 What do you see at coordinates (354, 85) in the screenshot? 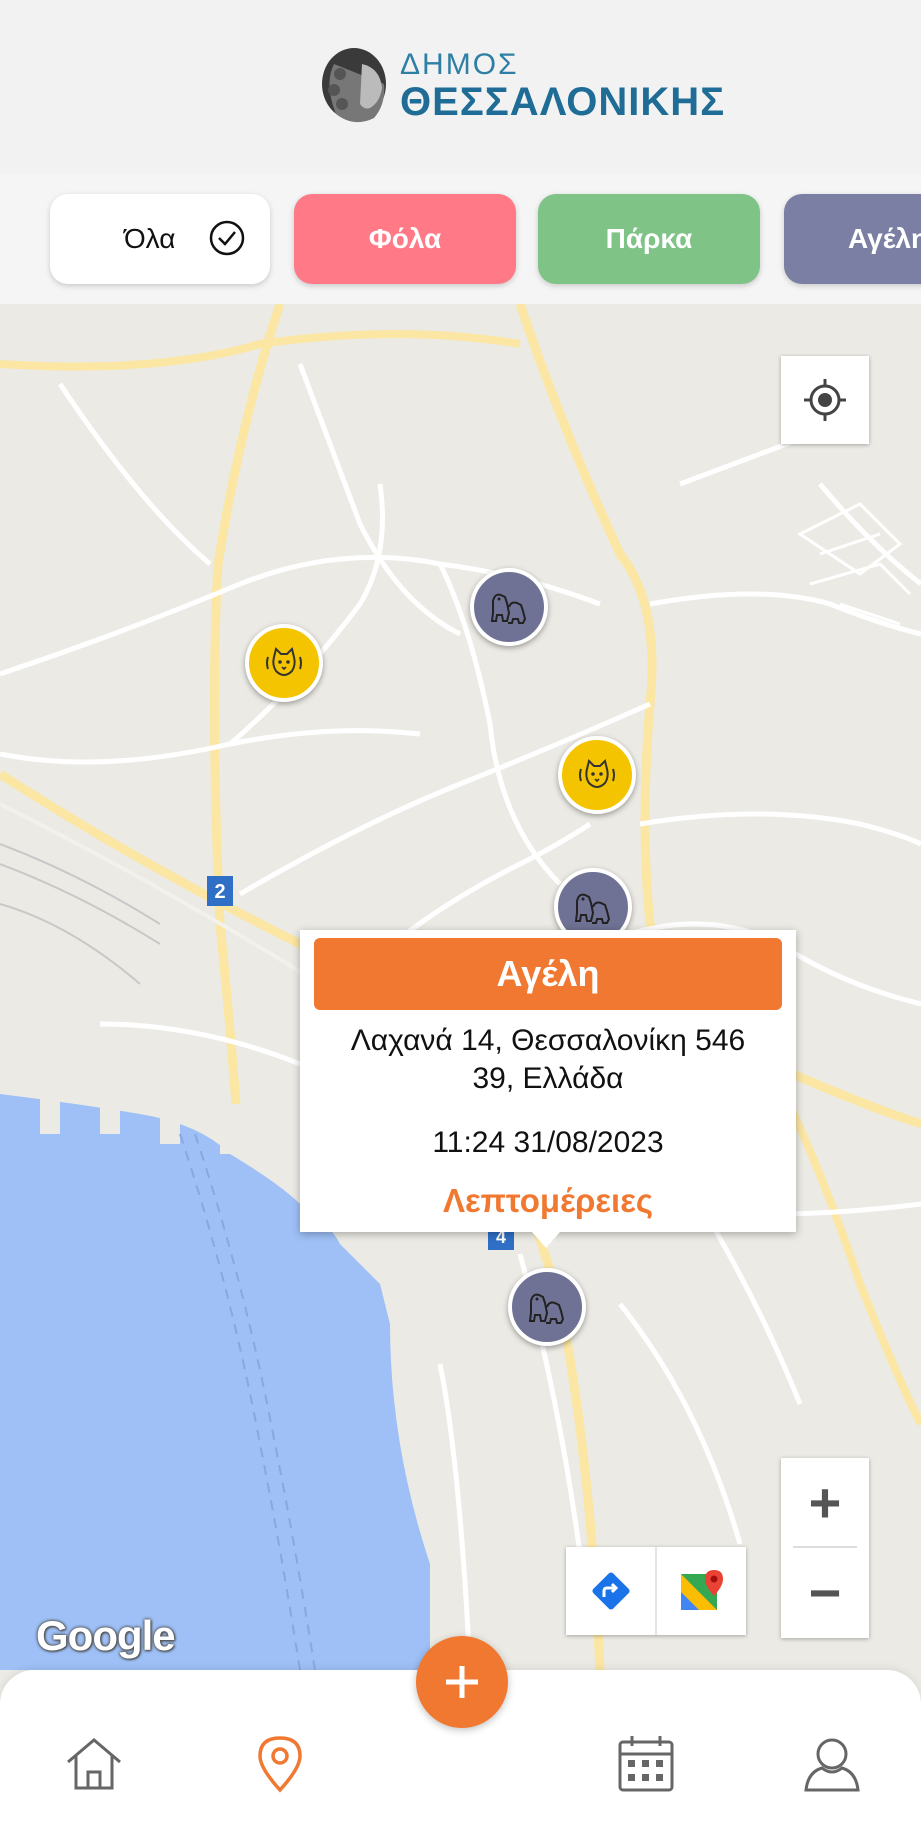
I see `alexander-head-icon` at bounding box center [354, 85].